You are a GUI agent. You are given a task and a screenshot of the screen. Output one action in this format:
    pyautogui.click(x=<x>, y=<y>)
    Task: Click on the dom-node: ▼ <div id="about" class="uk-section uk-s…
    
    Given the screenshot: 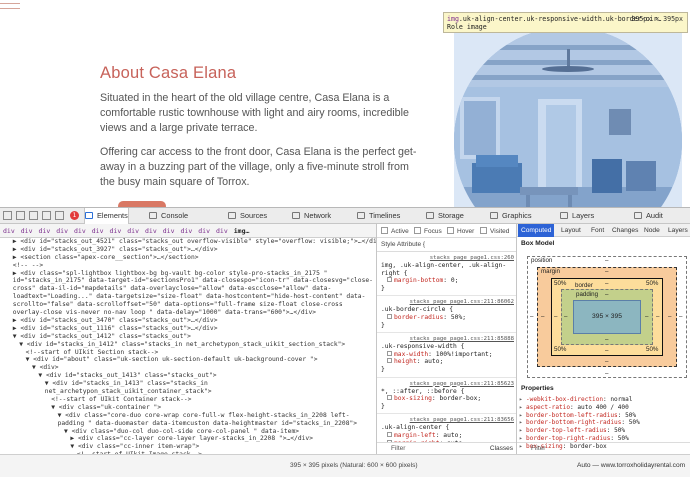 What is the action you would take?
    pyautogui.click(x=188, y=360)
    